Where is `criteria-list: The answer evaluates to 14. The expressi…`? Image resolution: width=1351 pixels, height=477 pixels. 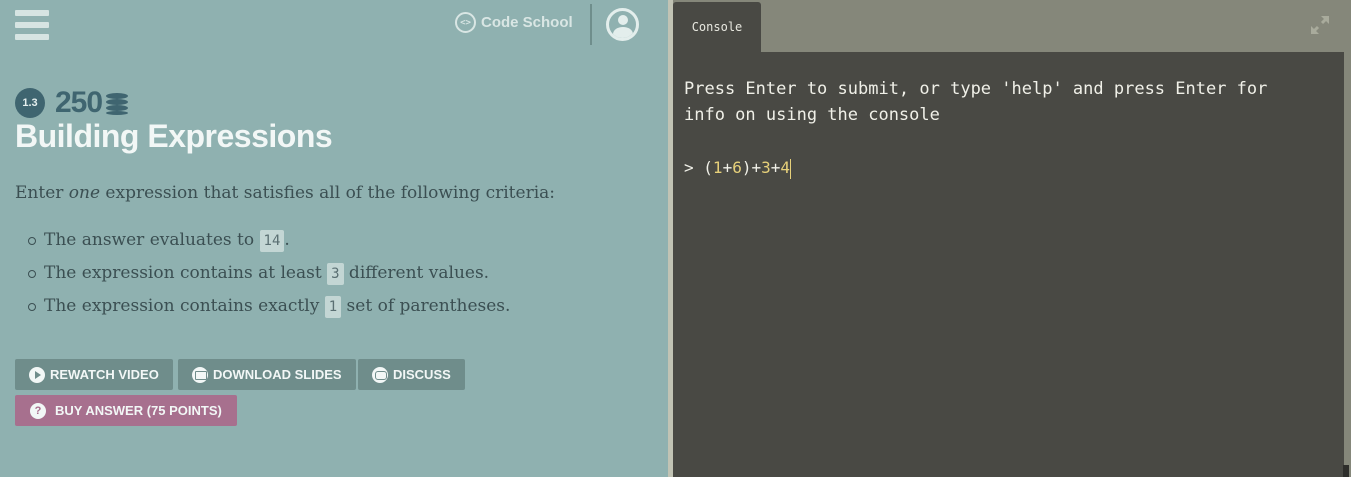
criteria-list: The answer evaluates to 14. The expressi… is located at coordinates (269, 277).